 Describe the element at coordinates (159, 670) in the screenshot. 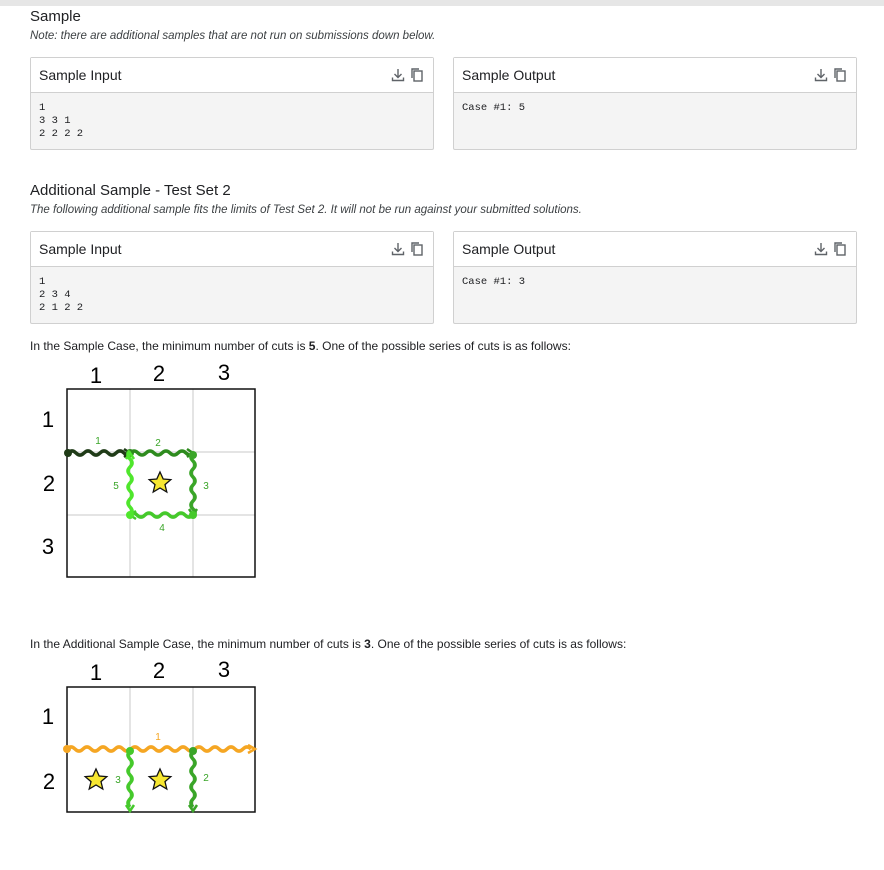

I see `fig2-col-label: 2` at that location.